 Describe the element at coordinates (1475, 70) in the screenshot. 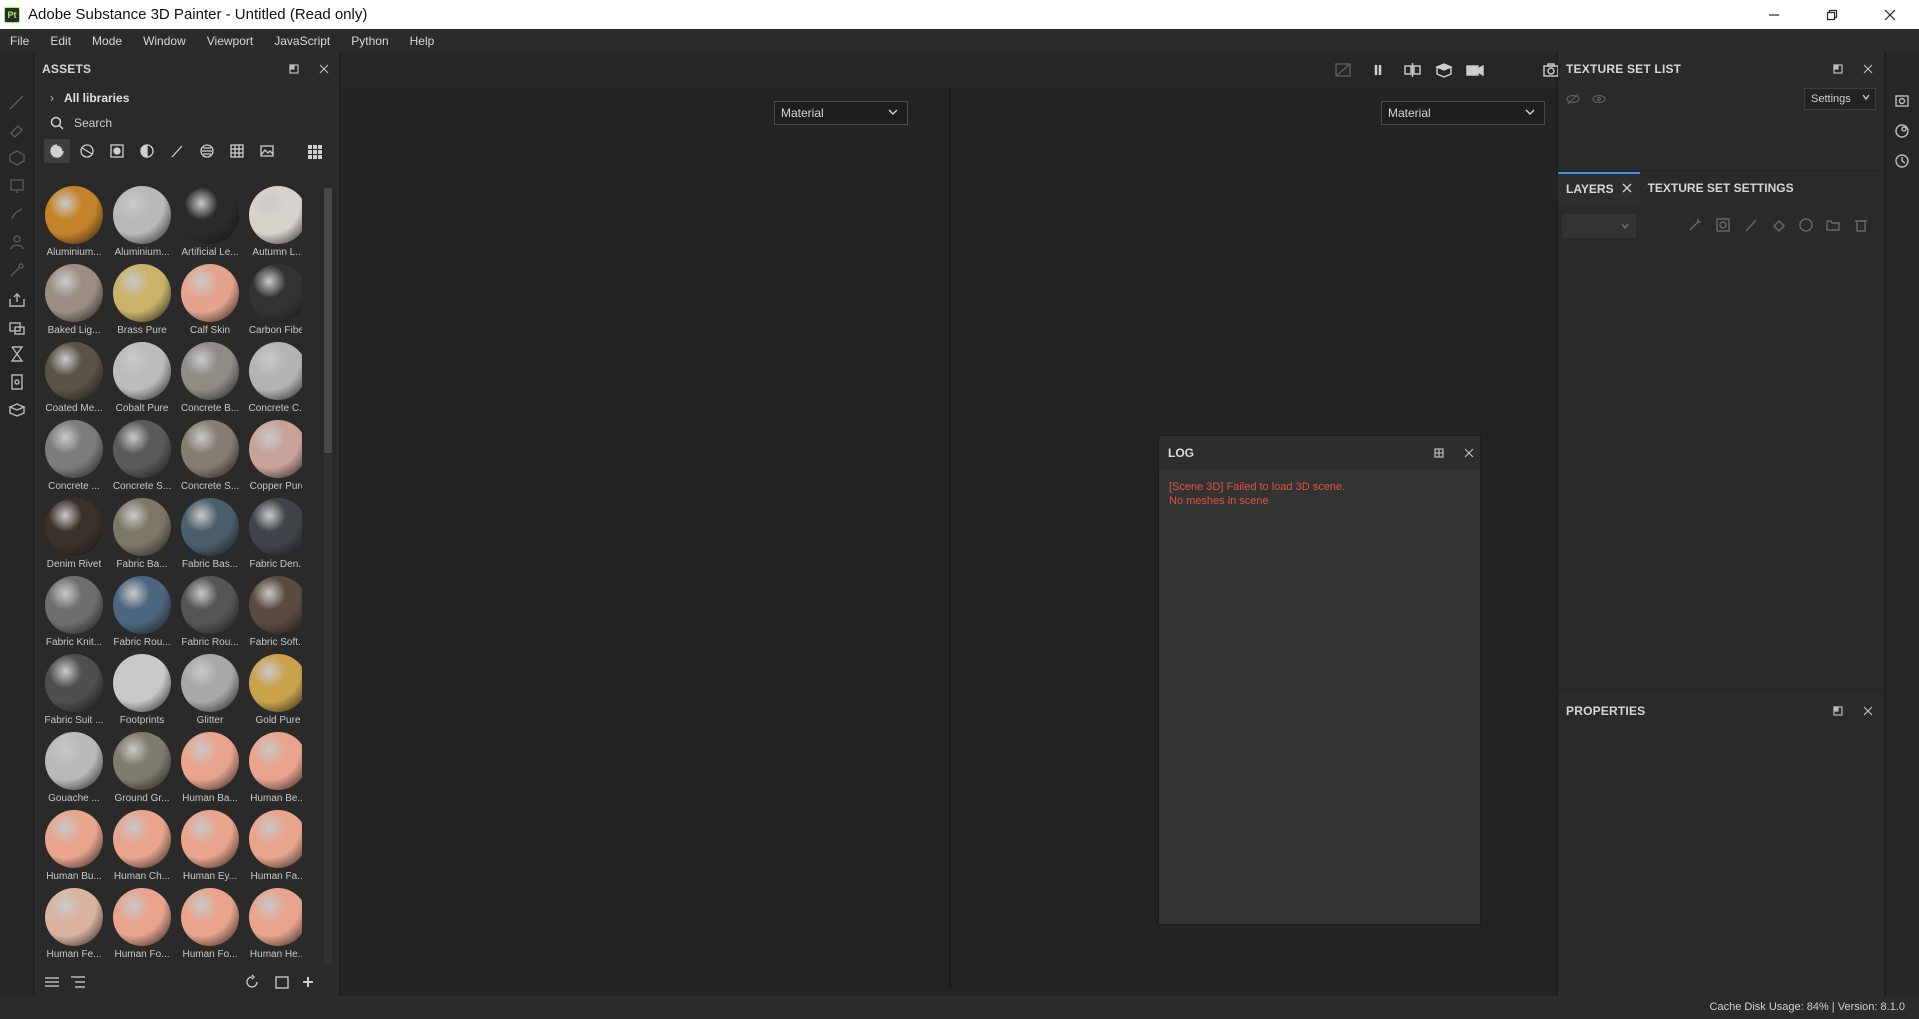

I see `video-camera-icon` at that location.